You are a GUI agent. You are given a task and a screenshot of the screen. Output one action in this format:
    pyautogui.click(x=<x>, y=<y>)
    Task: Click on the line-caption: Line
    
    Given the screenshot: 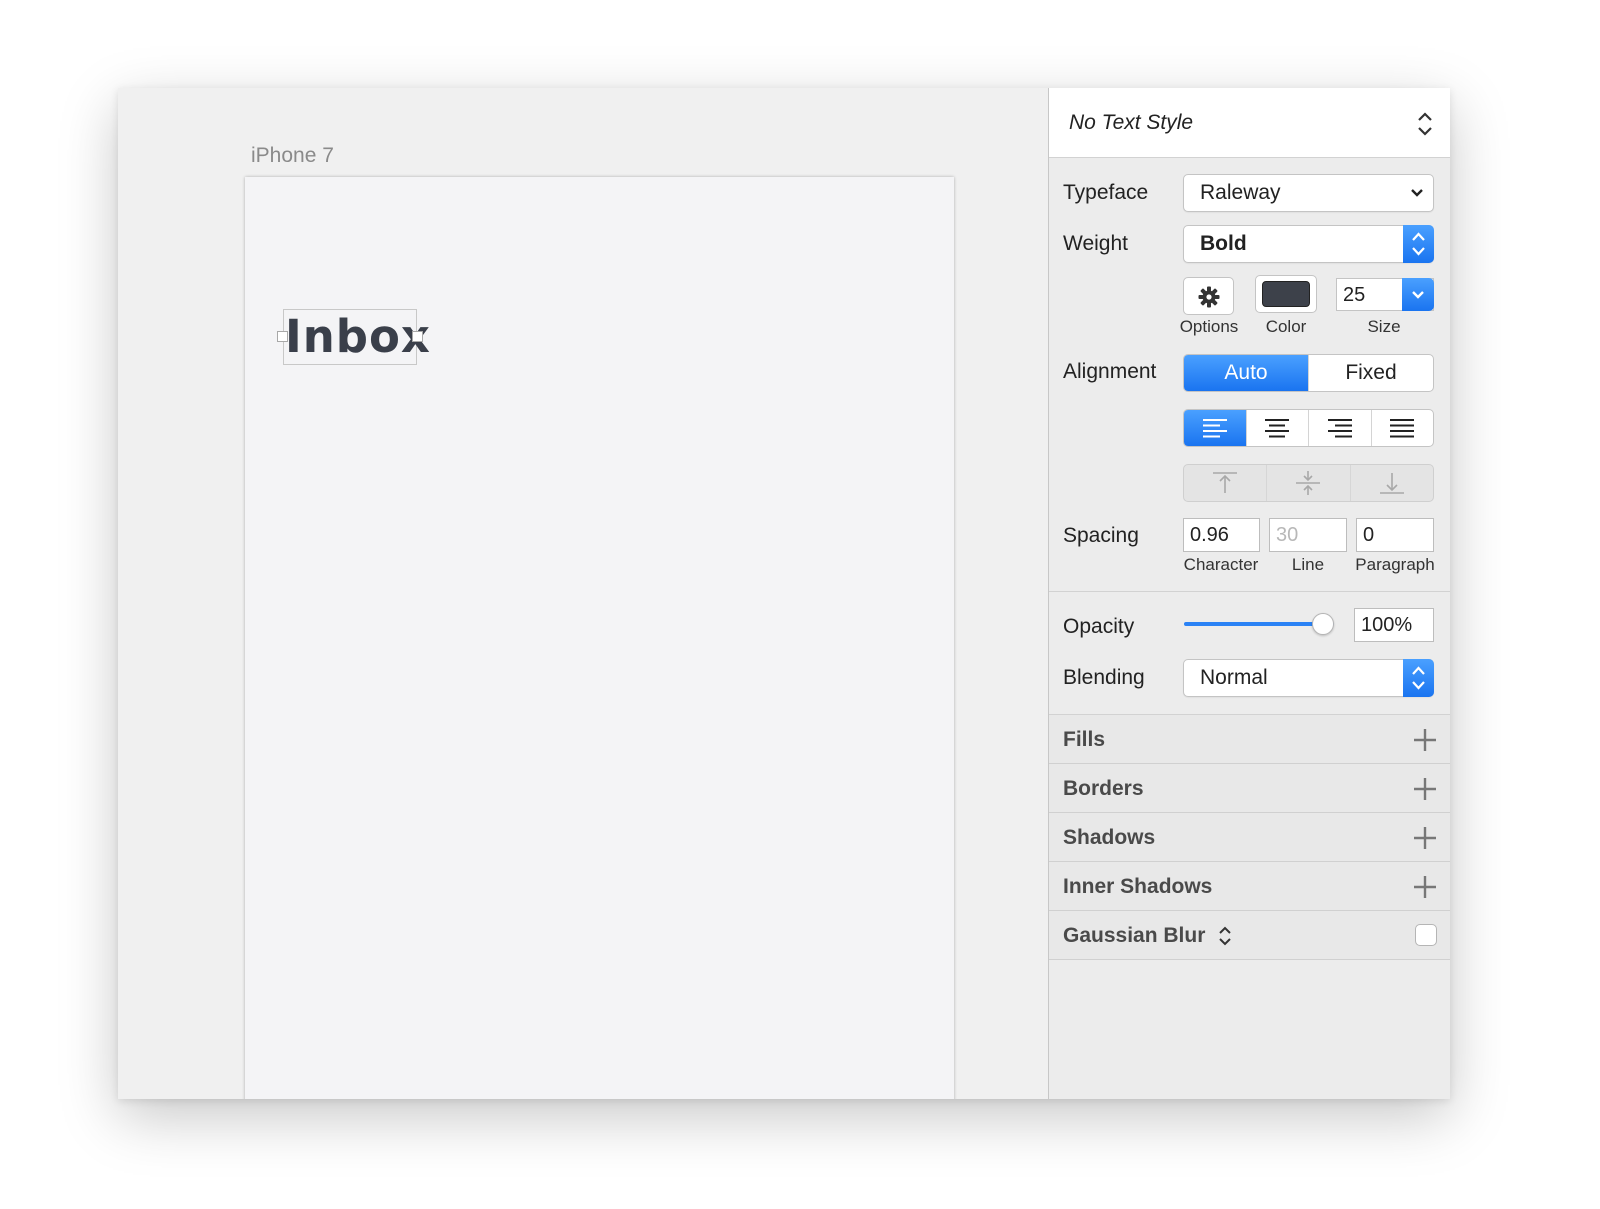 What is the action you would take?
    pyautogui.click(x=1308, y=564)
    